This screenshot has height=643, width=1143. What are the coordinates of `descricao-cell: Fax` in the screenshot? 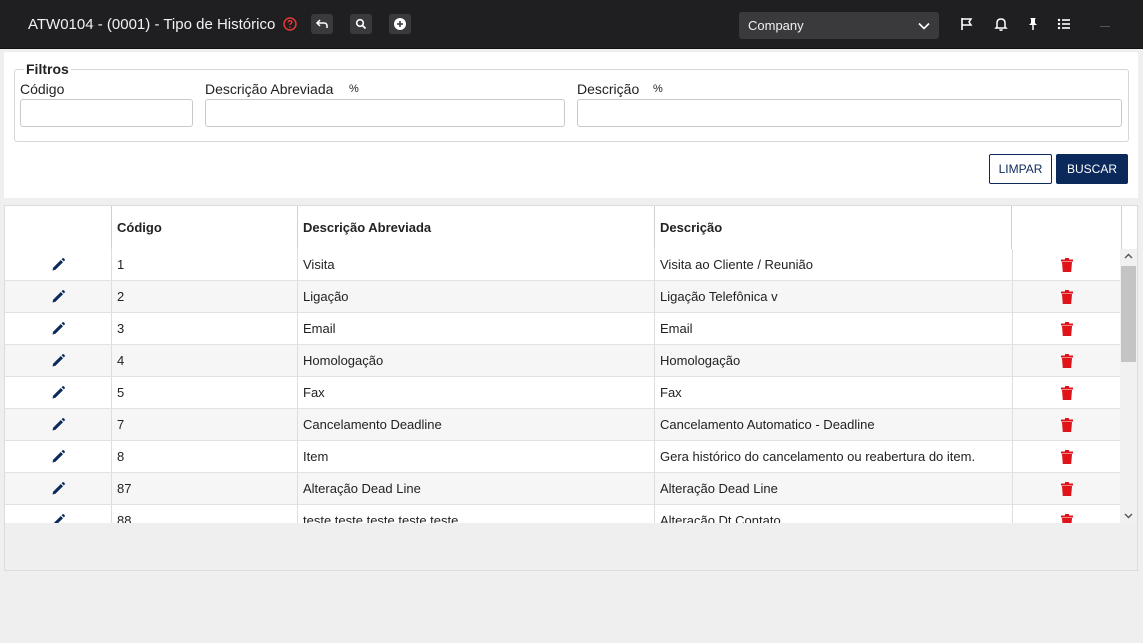 It's located at (834, 392).